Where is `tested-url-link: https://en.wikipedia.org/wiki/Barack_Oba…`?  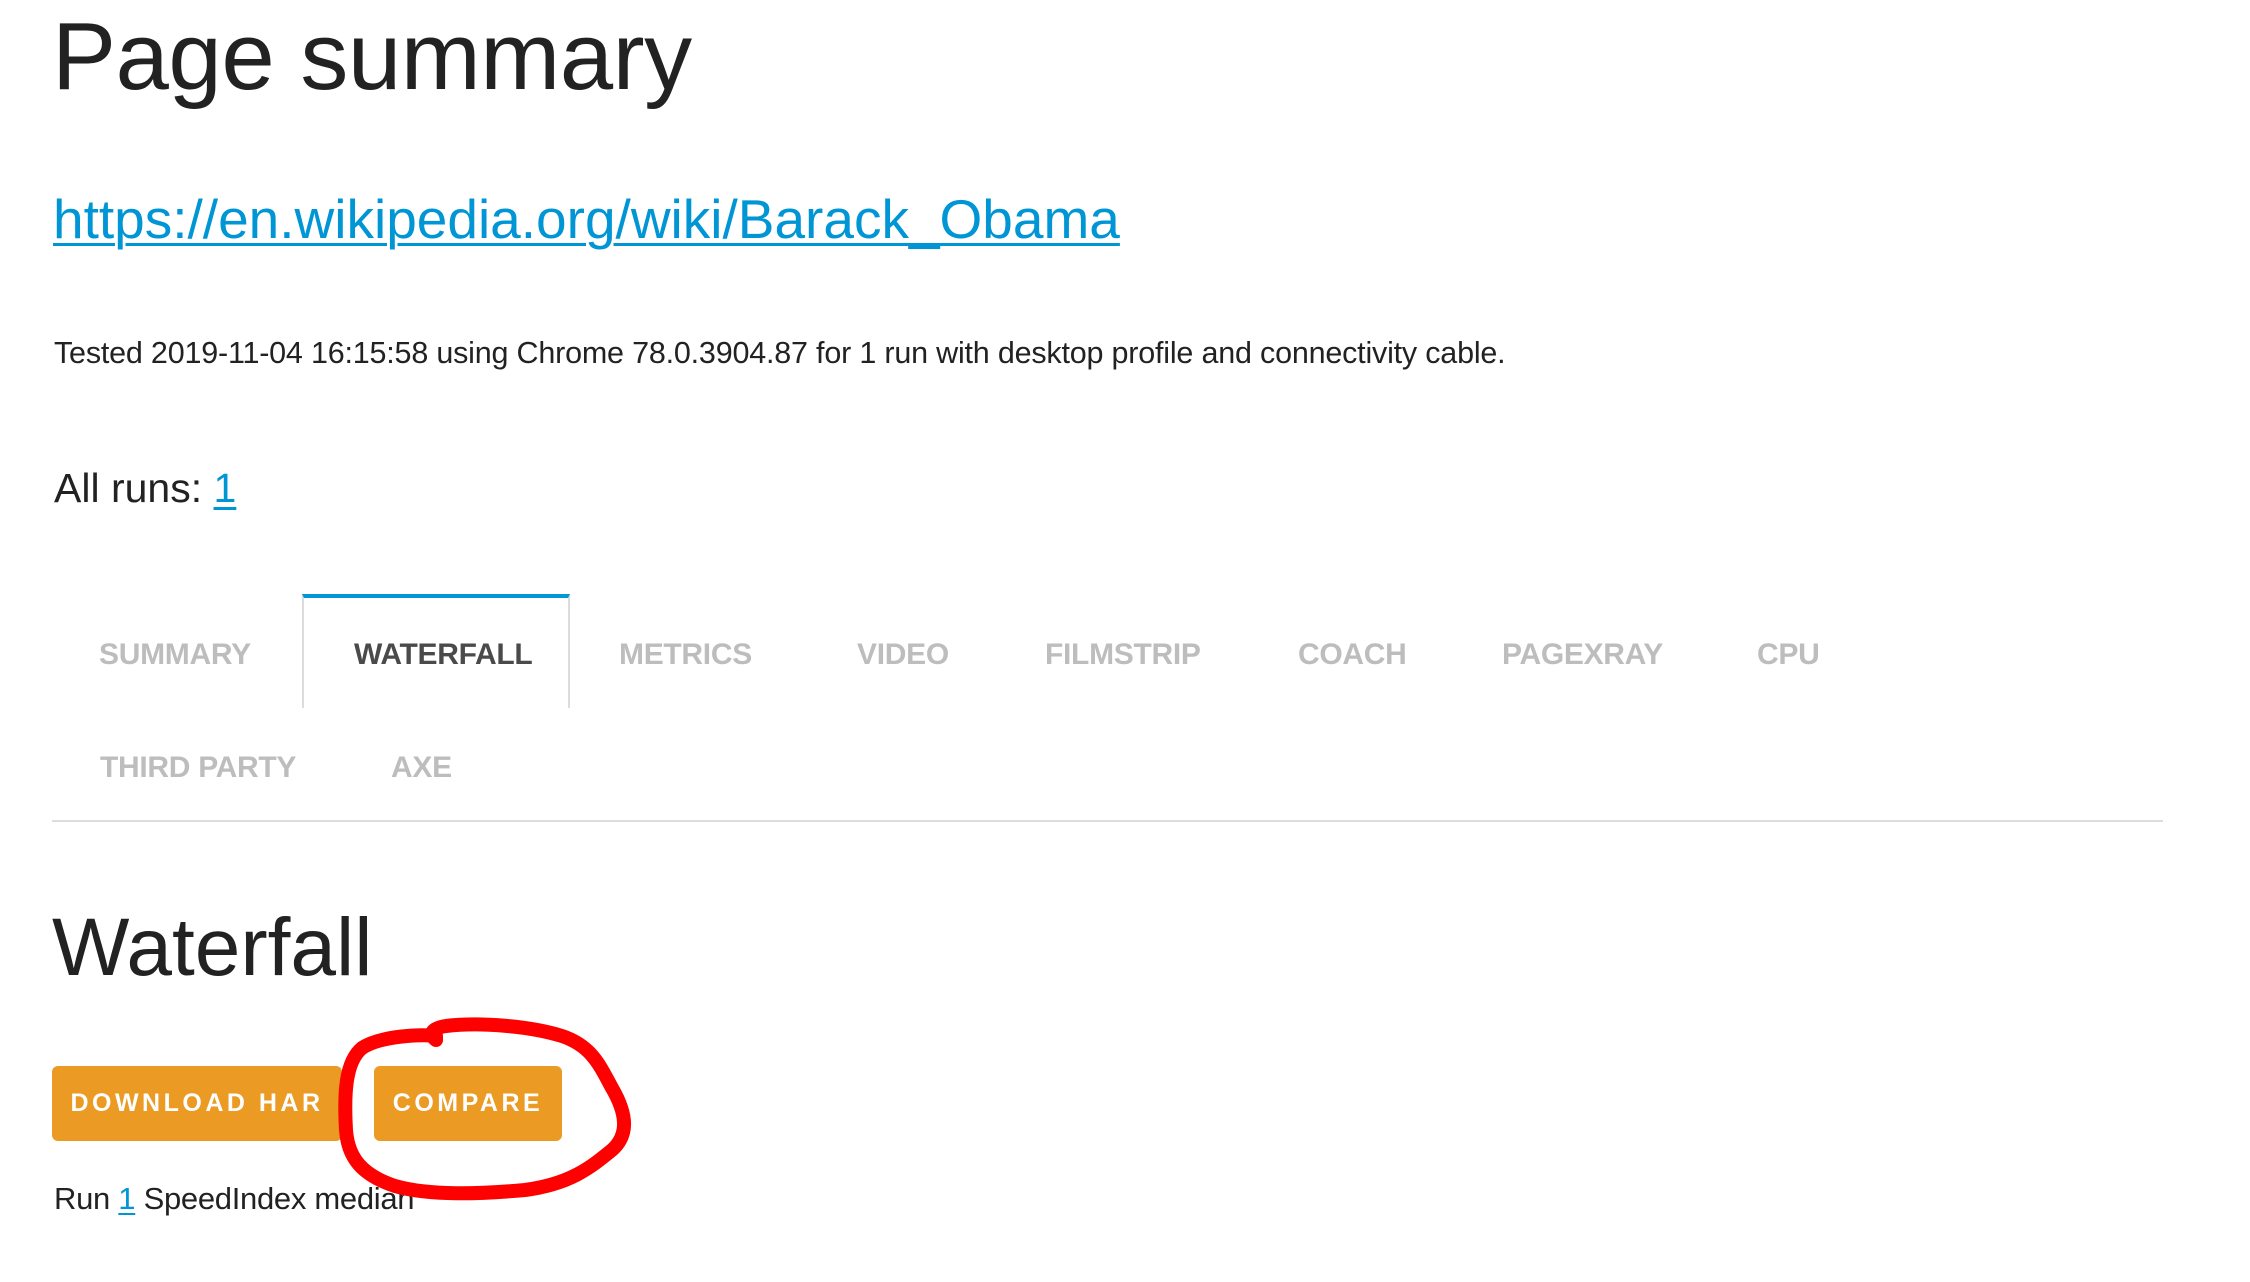
tested-url-link: https://en.wikipedia.org/wiki/Barack_Oba… is located at coordinates (586, 219).